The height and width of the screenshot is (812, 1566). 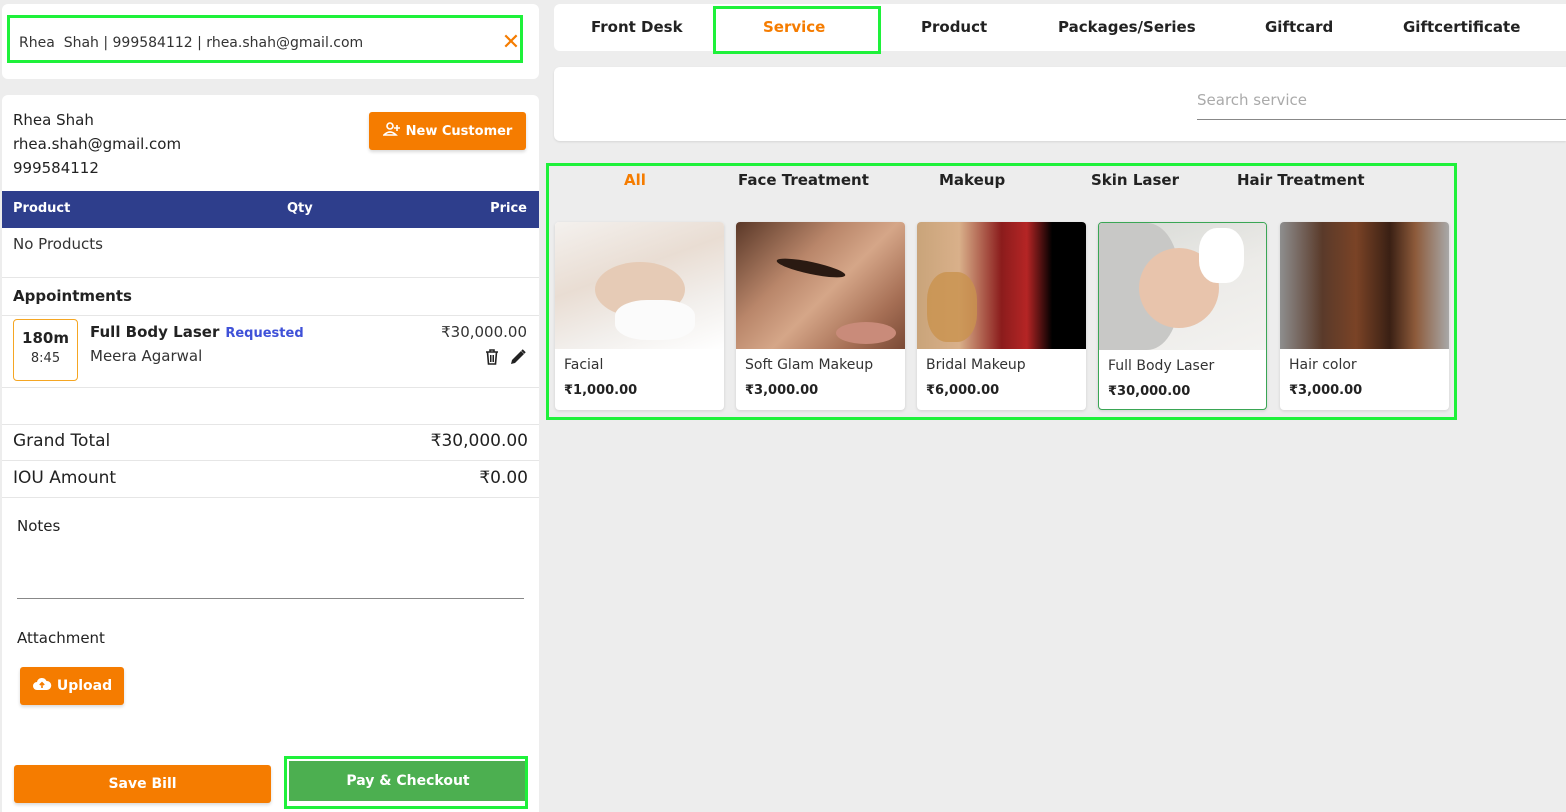 I want to click on tab-product: Product, so click(x=954, y=27).